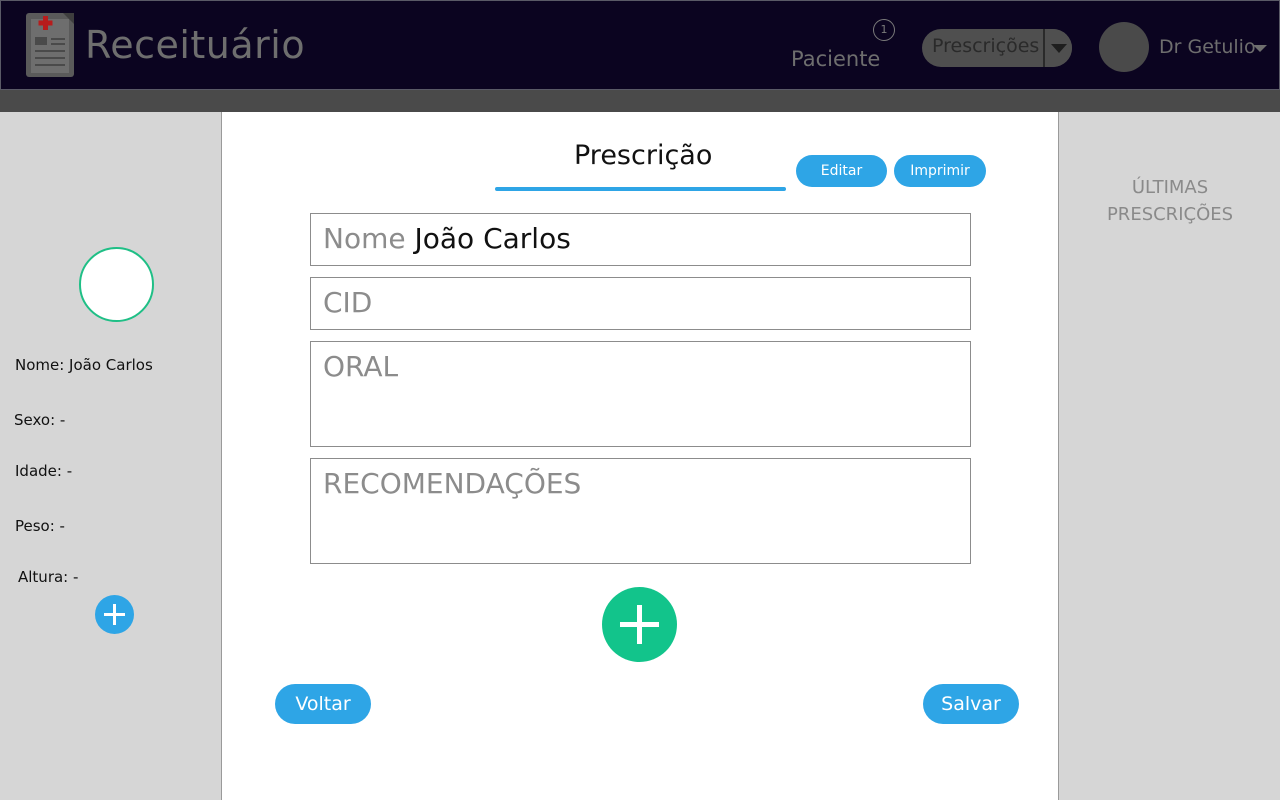 The width and height of the screenshot is (1280, 800). Describe the element at coordinates (361, 366) in the screenshot. I see `oral-field-placeholder: ORAL` at that location.